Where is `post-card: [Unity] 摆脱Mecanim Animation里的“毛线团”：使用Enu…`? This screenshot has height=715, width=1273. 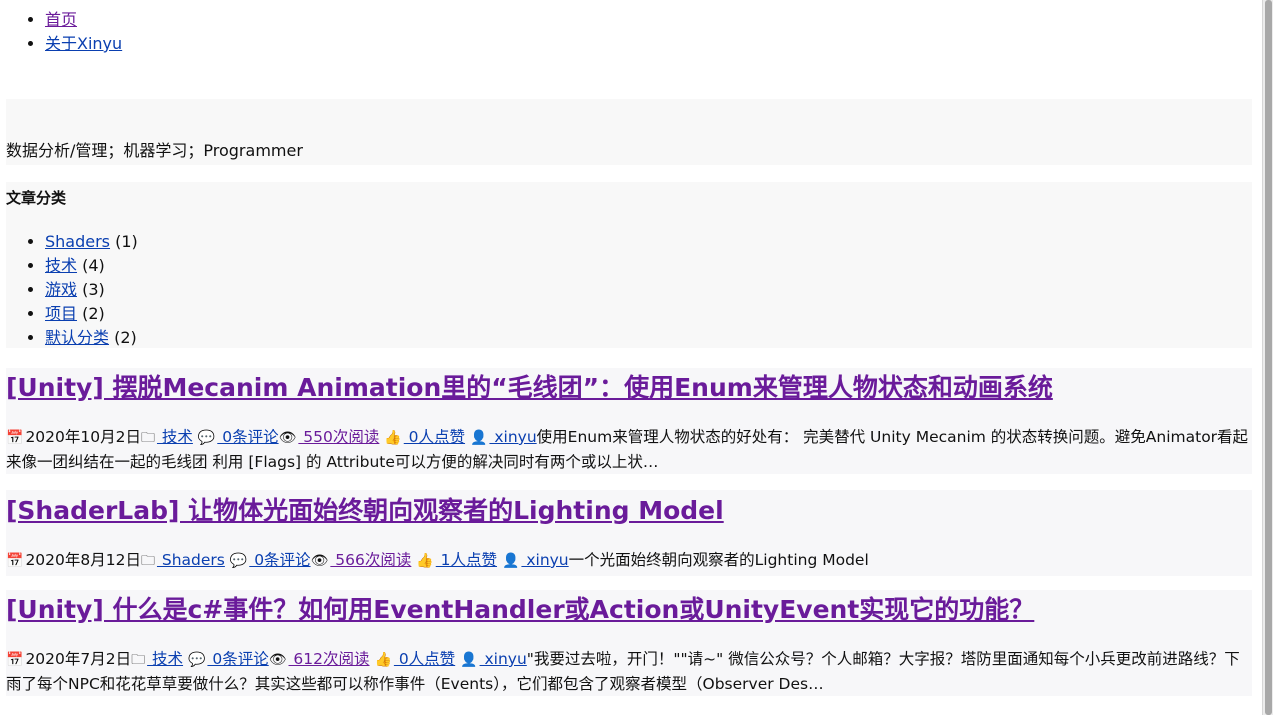 post-card: [Unity] 摆脱Mecanim Animation里的“毛线团”：使用Enu… is located at coordinates (629, 421).